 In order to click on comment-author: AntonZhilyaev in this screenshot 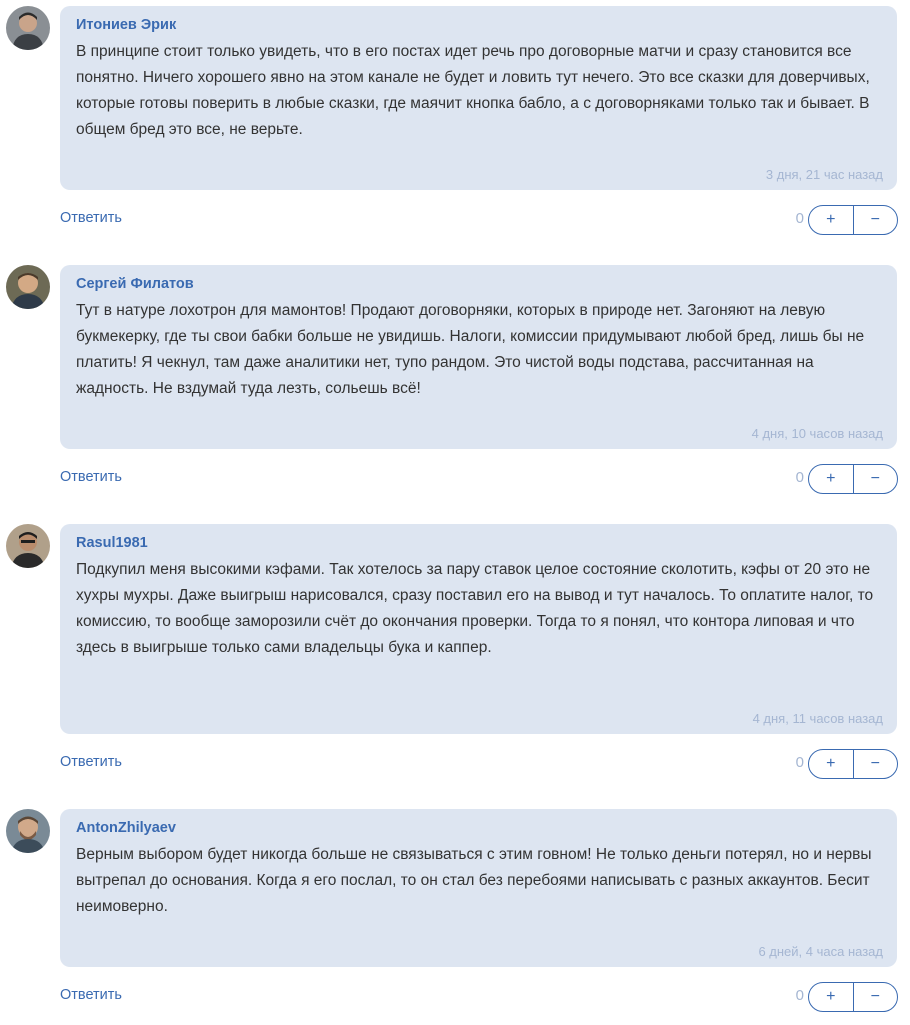, I will do `click(479, 828)`.